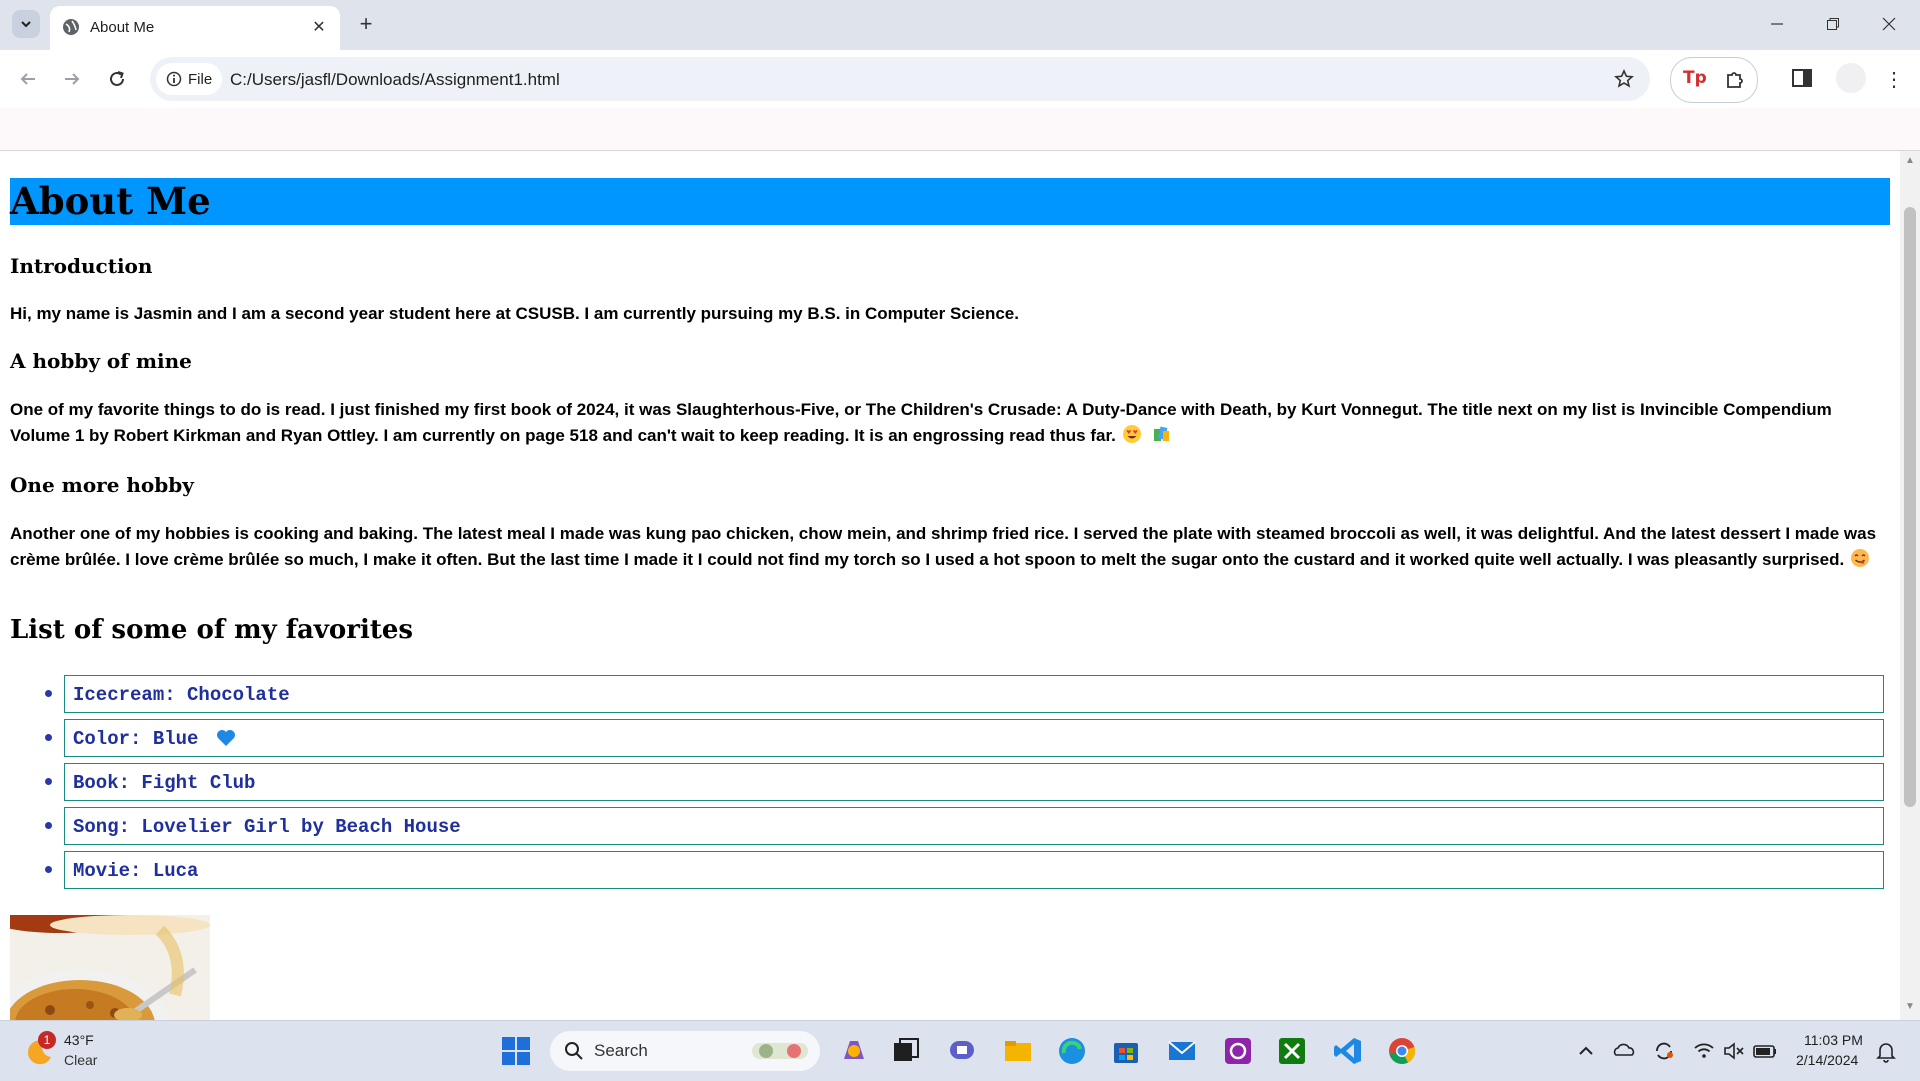 This screenshot has width=1920, height=1081. What do you see at coordinates (212, 630) in the screenshot?
I see `favorites-heading: List of some of my favorites` at bounding box center [212, 630].